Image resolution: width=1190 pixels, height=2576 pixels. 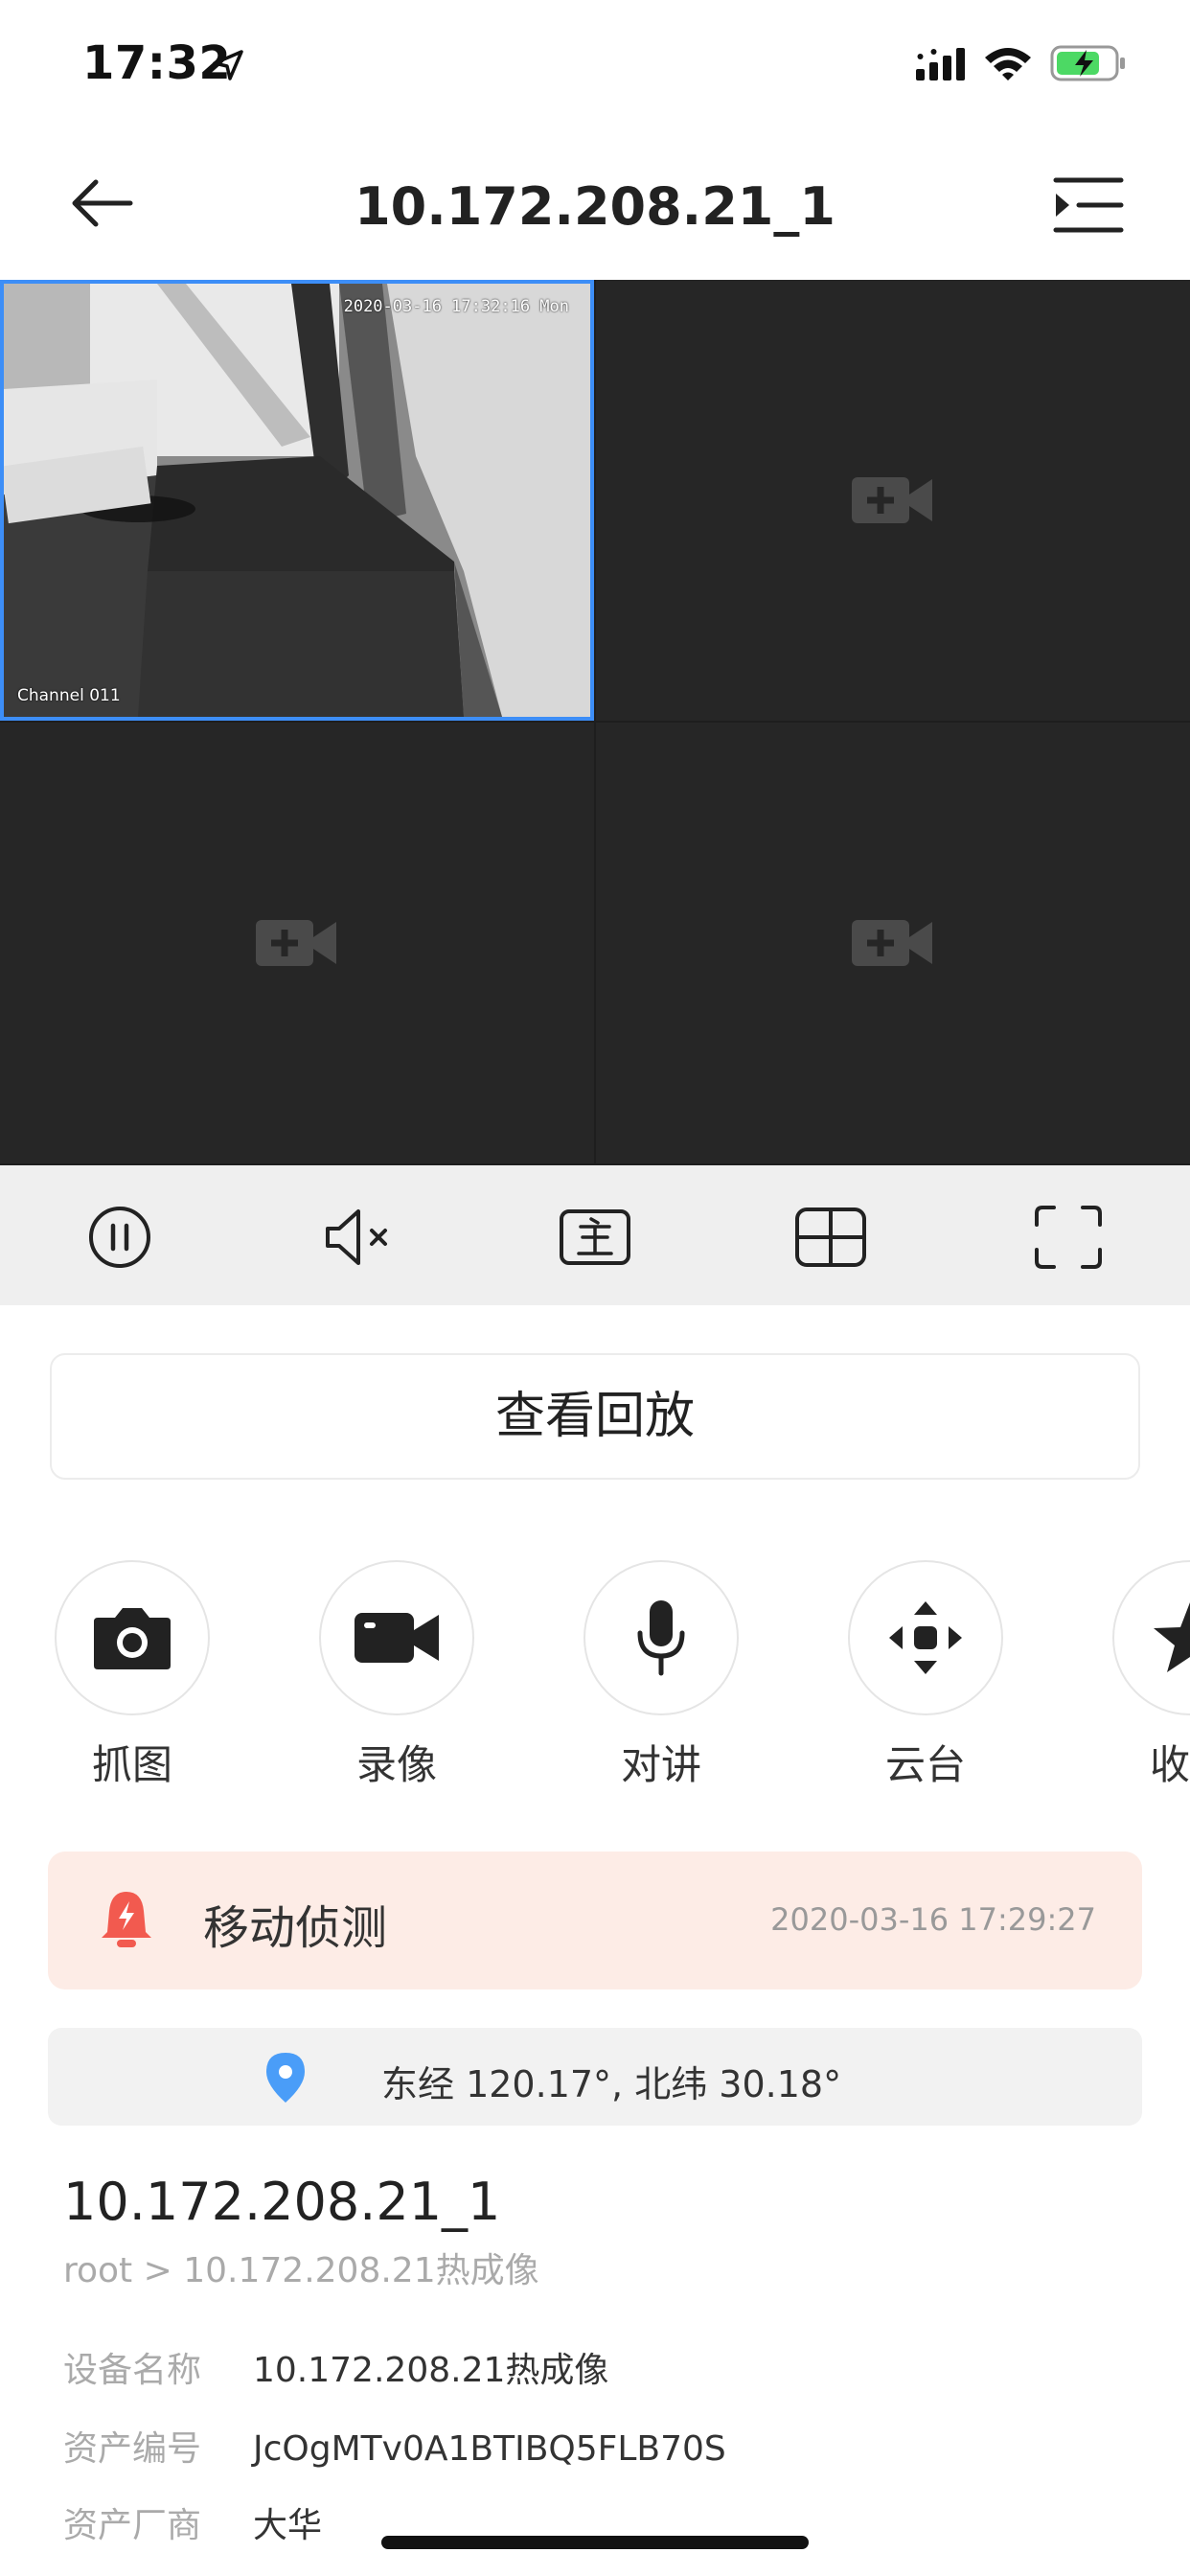 What do you see at coordinates (595, 1416) in the screenshot?
I see `view-playback-button: 查看回放` at bounding box center [595, 1416].